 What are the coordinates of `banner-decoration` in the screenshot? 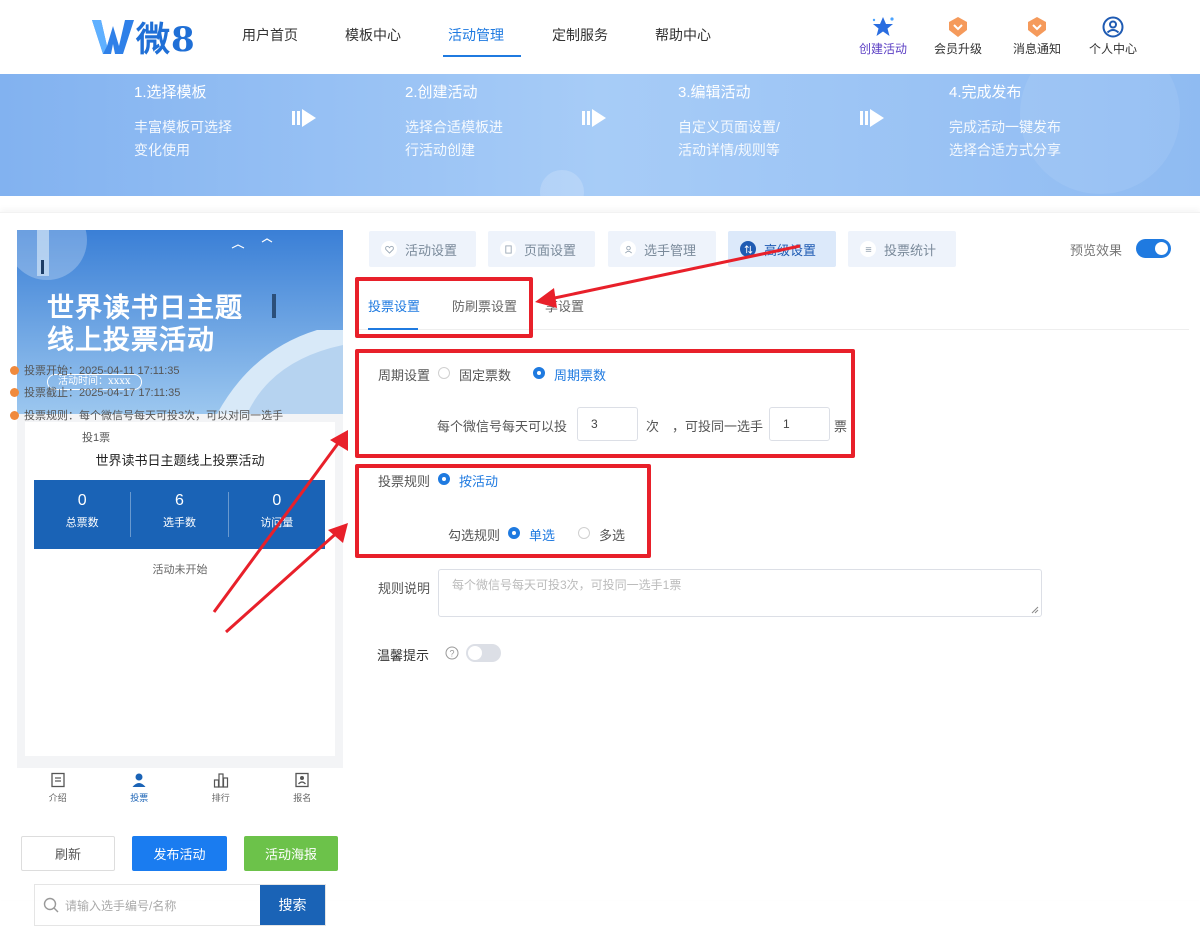 It's located at (562, 183).